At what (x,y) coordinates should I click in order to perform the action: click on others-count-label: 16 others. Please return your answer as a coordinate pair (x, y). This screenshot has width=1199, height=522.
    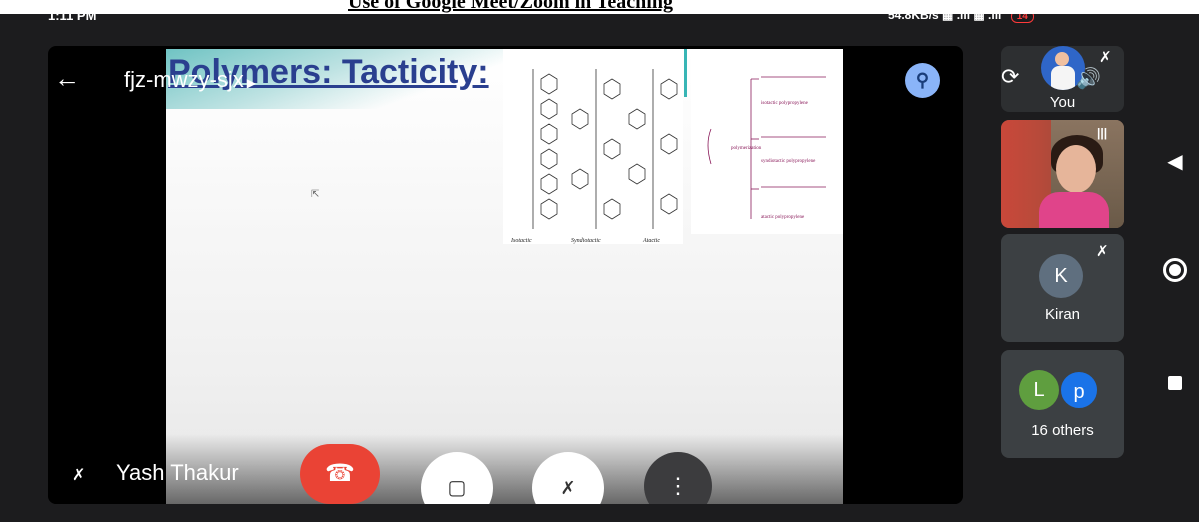
    Looking at the image, I should click on (1062, 430).